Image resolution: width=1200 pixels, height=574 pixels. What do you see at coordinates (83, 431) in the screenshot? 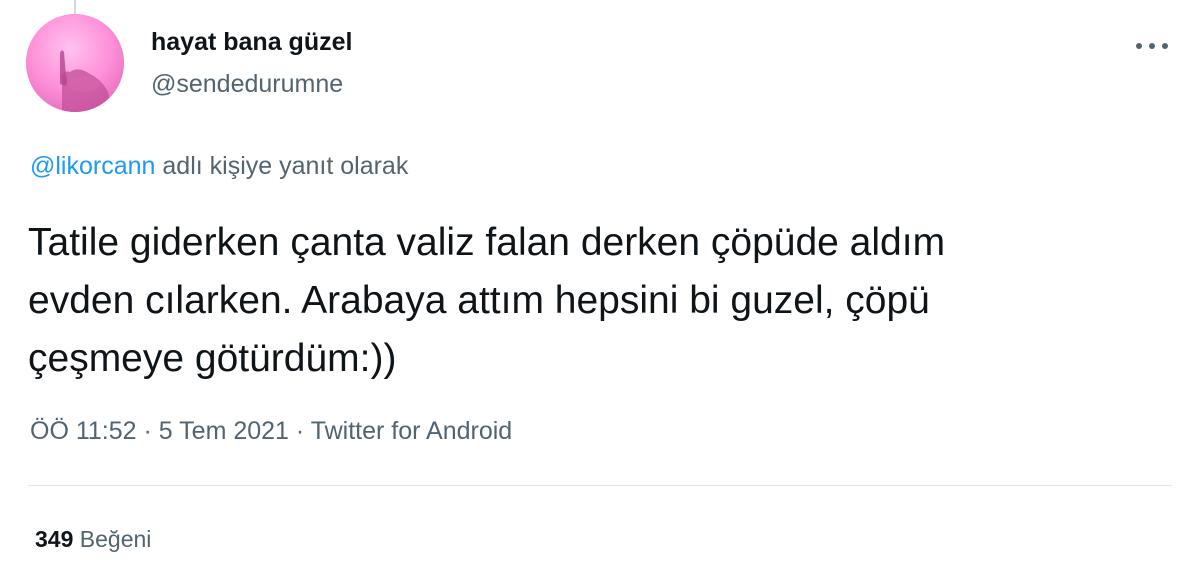
I see `tweet-time-link: ÖÖ 11:52` at bounding box center [83, 431].